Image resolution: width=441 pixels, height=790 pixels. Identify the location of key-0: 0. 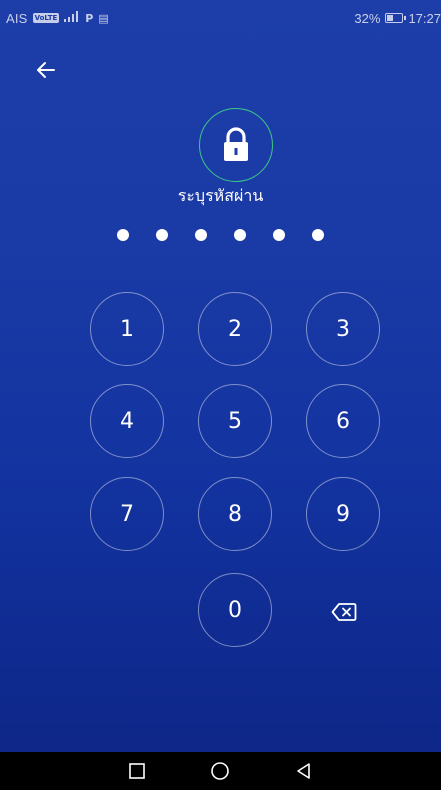
(235, 610).